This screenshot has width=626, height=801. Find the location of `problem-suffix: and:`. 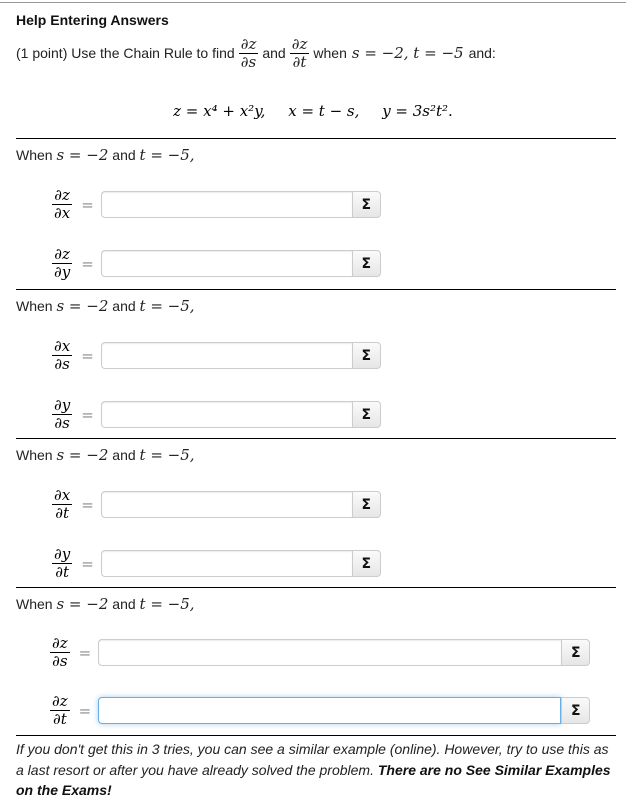

problem-suffix: and: is located at coordinates (482, 53).